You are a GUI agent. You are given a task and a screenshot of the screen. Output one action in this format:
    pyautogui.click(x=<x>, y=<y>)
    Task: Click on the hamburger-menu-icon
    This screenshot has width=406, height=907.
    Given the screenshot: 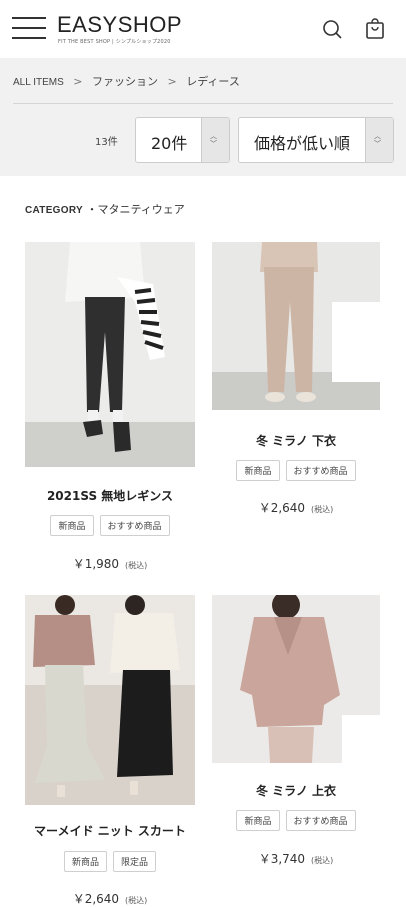 What is the action you would take?
    pyautogui.click(x=29, y=29)
    